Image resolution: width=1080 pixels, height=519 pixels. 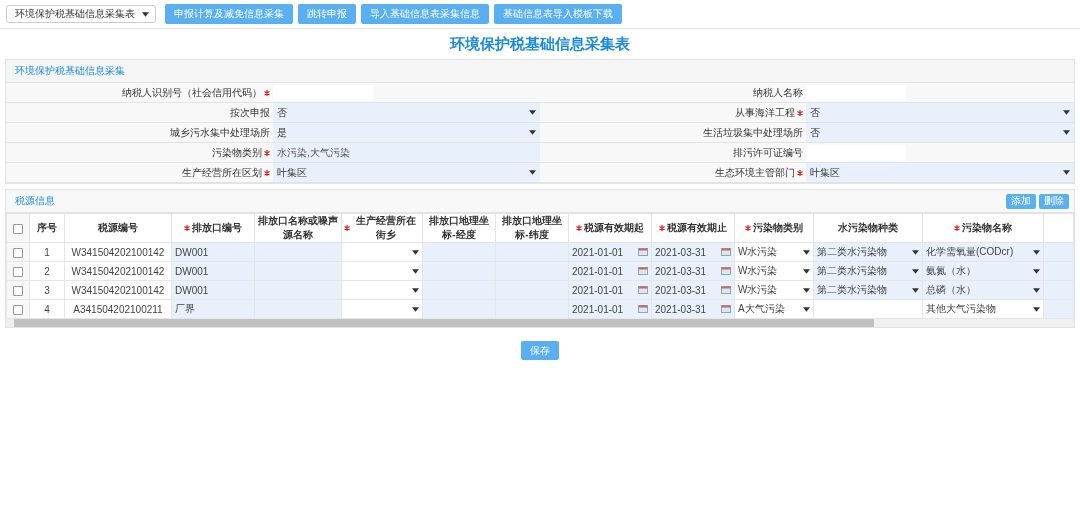 I want to click on column-header: 水污染物种类, so click(x=868, y=228).